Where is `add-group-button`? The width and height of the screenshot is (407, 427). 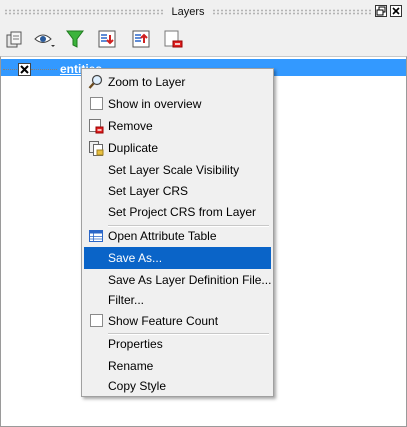 add-group-button is located at coordinates (14, 39).